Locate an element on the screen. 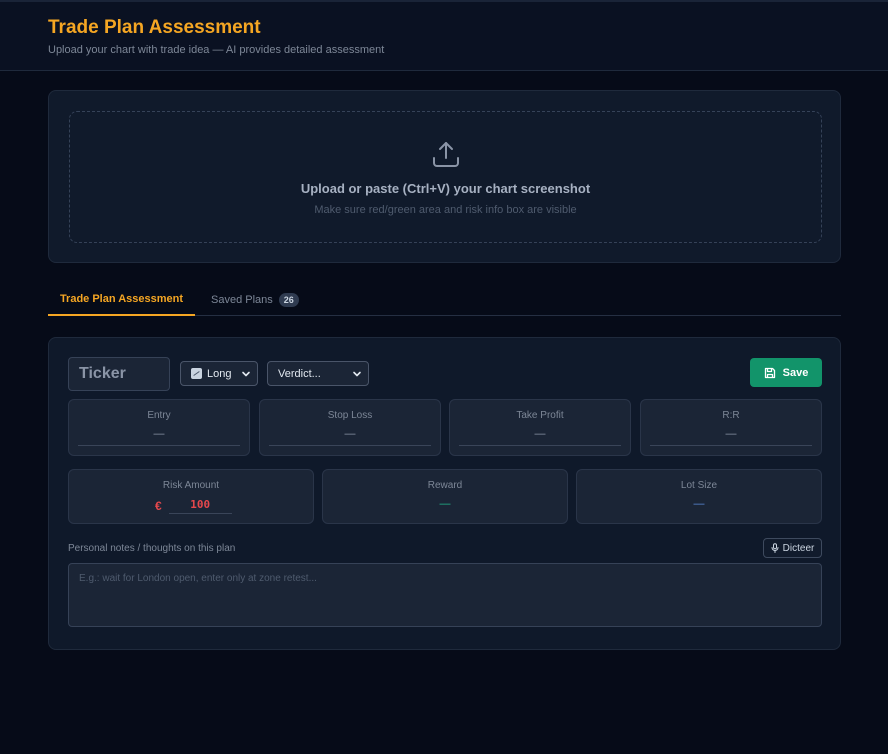 Image resolution: width=888 pixels, height=754 pixels. entry-field: Entry — is located at coordinates (159, 427).